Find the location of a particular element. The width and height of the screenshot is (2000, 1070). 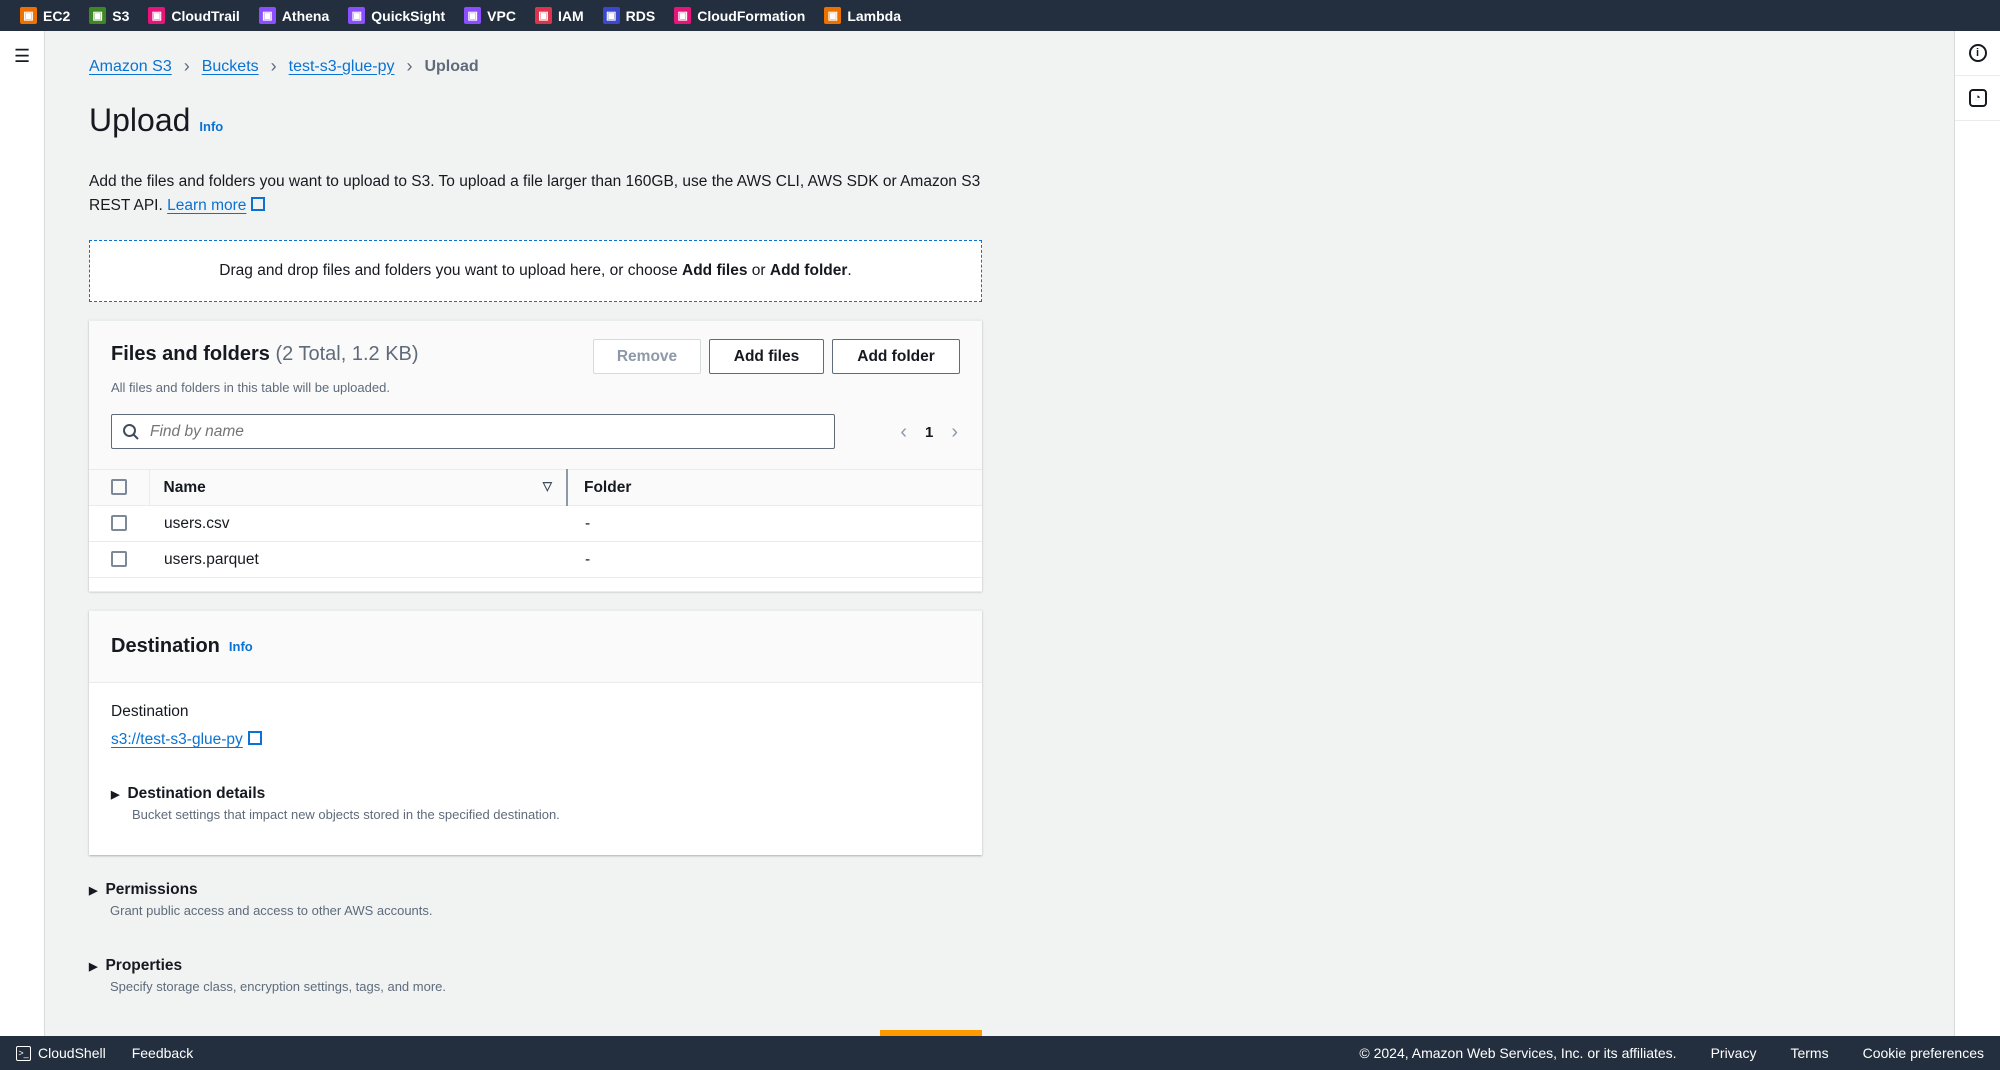

add-folder-button: Add folder is located at coordinates (896, 356).